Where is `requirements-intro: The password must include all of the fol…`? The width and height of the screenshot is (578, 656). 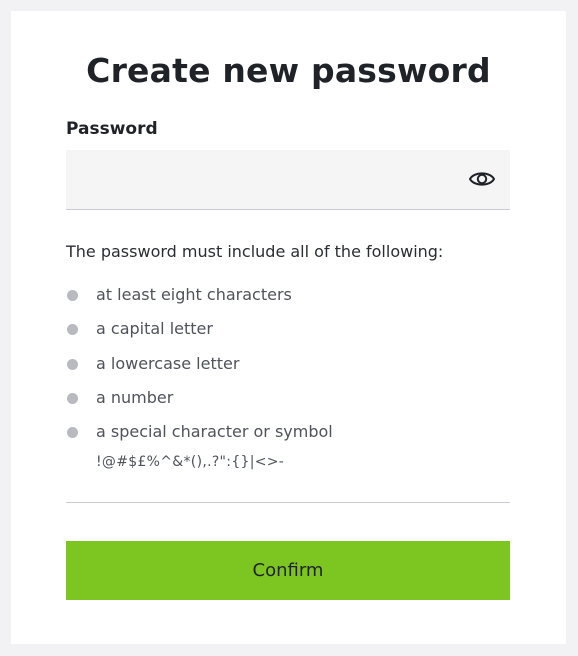
requirements-intro: The password must include all of the fol… is located at coordinates (255, 251).